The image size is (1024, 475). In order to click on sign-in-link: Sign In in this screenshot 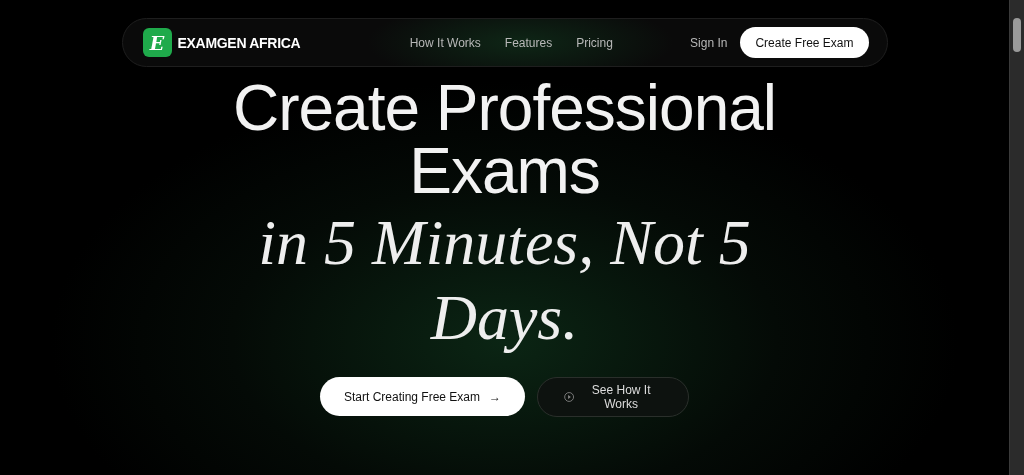, I will do `click(709, 42)`.